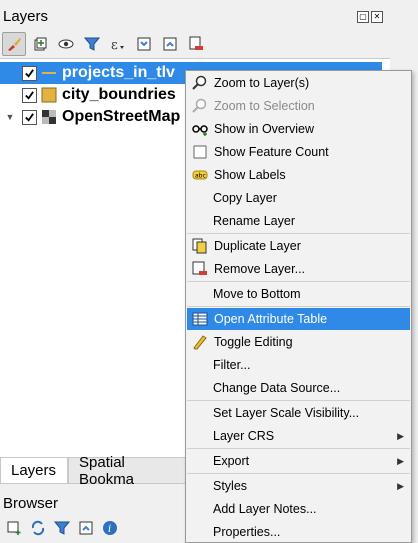 Image resolution: width=418 pixels, height=543 pixels. I want to click on labels-icon: abc, so click(200, 175).